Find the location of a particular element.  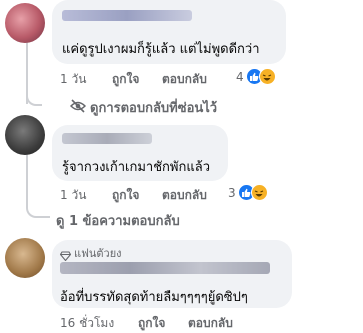

view-replies-link: ดู 1 ข้อความตอบกลับ is located at coordinates (118, 220).